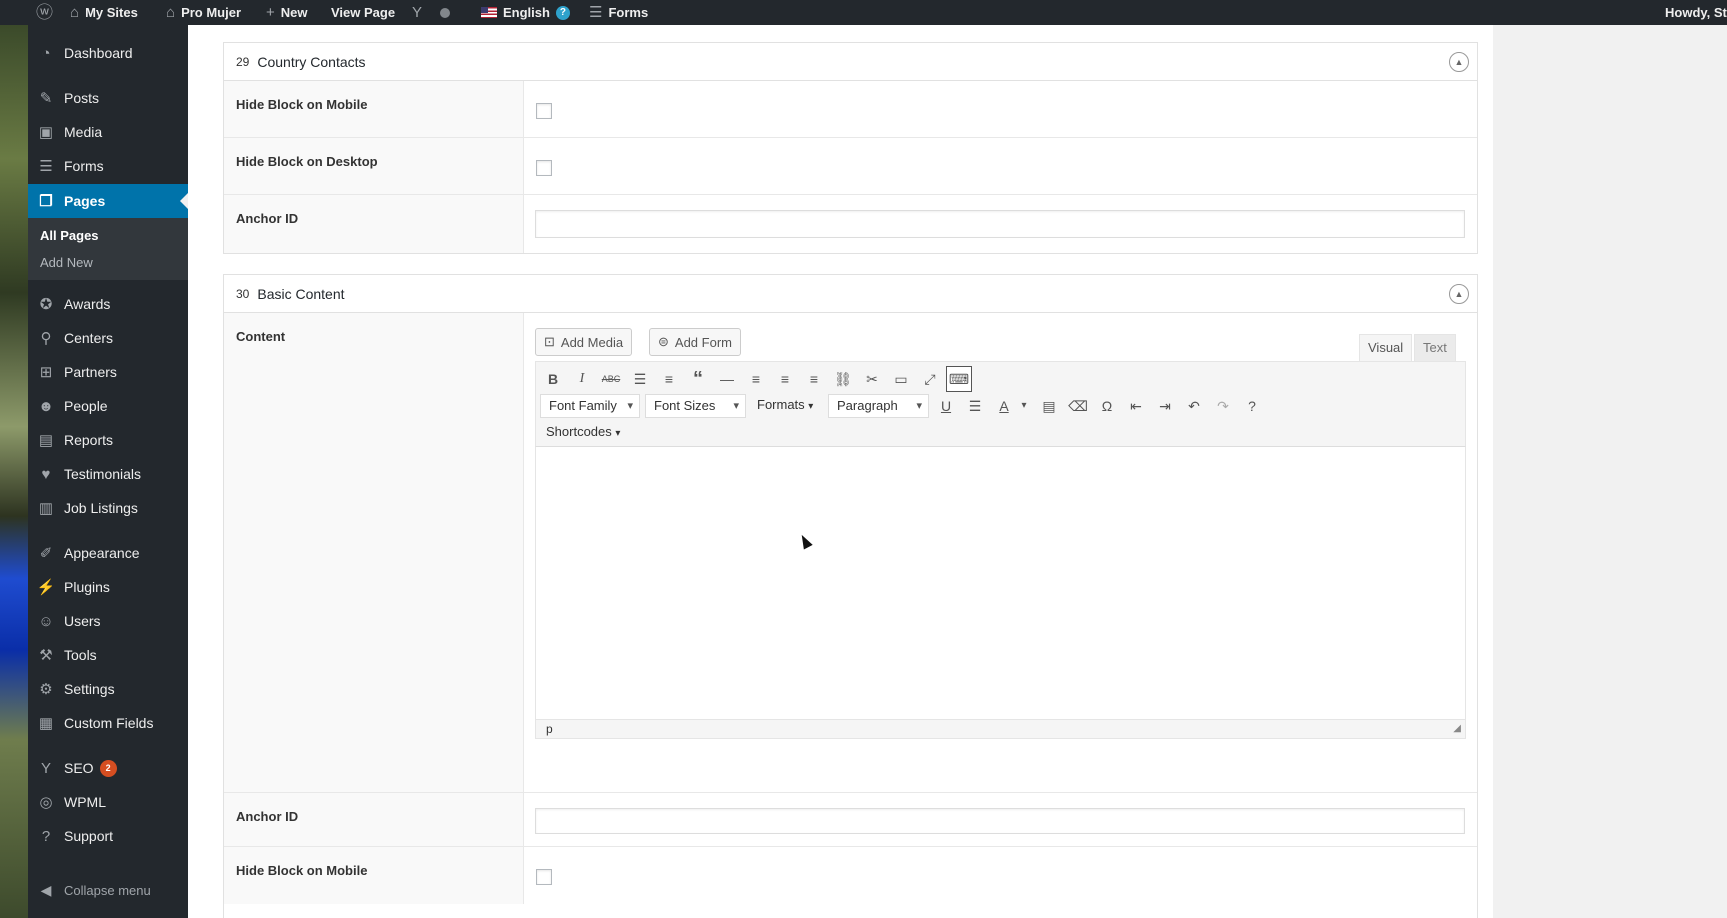 This screenshot has width=1727, height=918. Describe the element at coordinates (814, 379) in the screenshot. I see `align-right-icon: ≡` at that location.